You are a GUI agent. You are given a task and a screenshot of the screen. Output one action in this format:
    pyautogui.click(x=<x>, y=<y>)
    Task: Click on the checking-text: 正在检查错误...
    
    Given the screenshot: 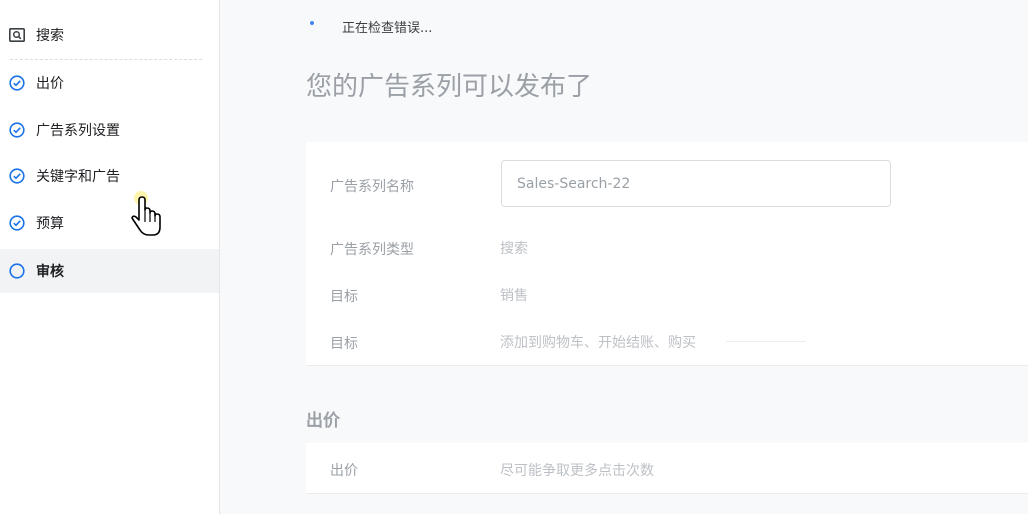 What is the action you would take?
    pyautogui.click(x=387, y=28)
    